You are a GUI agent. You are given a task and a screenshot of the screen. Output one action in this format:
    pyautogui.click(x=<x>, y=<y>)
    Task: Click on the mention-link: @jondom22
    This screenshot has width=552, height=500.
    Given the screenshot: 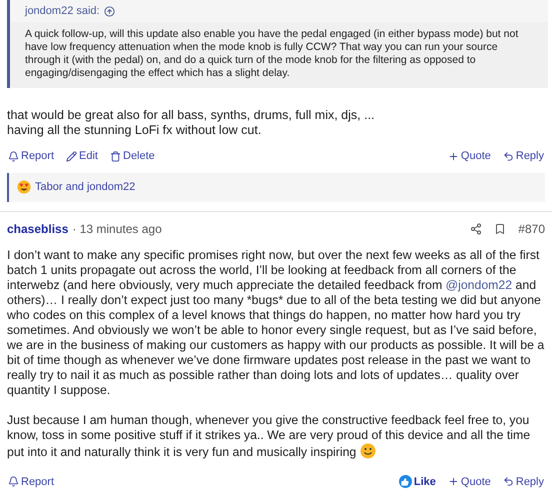 What is the action you would take?
    pyautogui.click(x=479, y=285)
    